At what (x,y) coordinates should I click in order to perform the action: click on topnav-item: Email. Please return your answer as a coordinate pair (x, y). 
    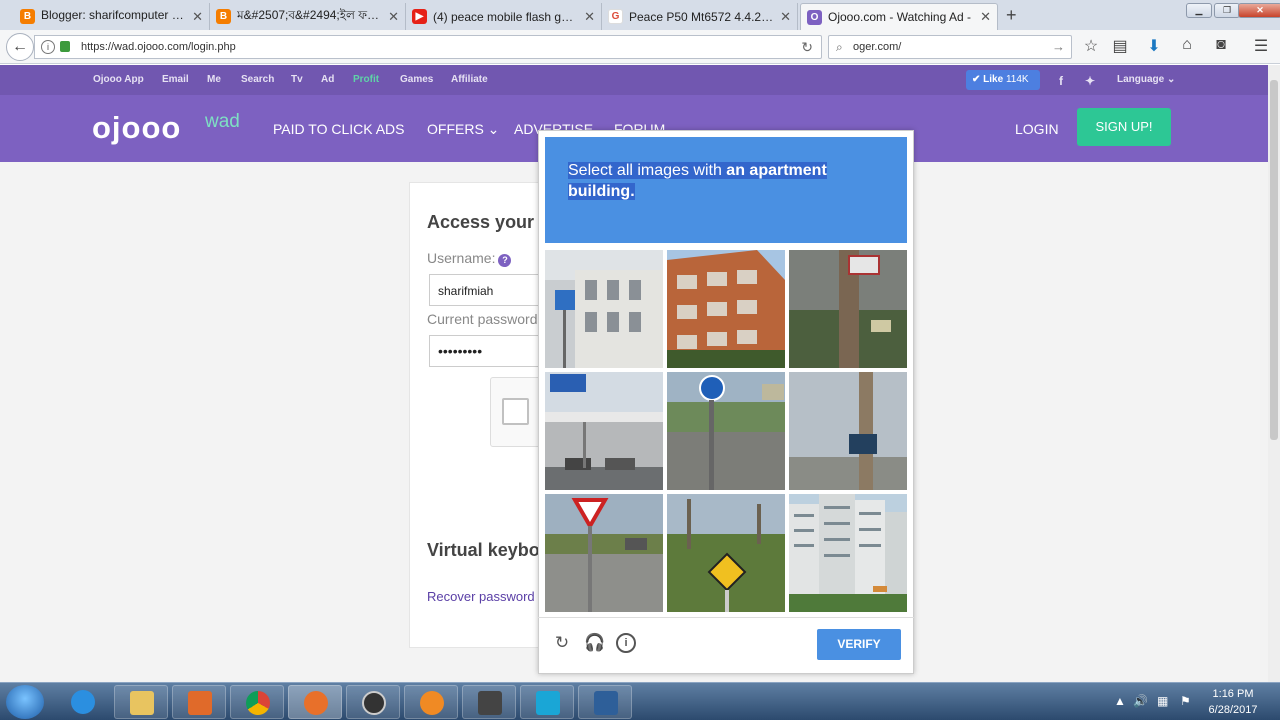
    Looking at the image, I should click on (175, 79).